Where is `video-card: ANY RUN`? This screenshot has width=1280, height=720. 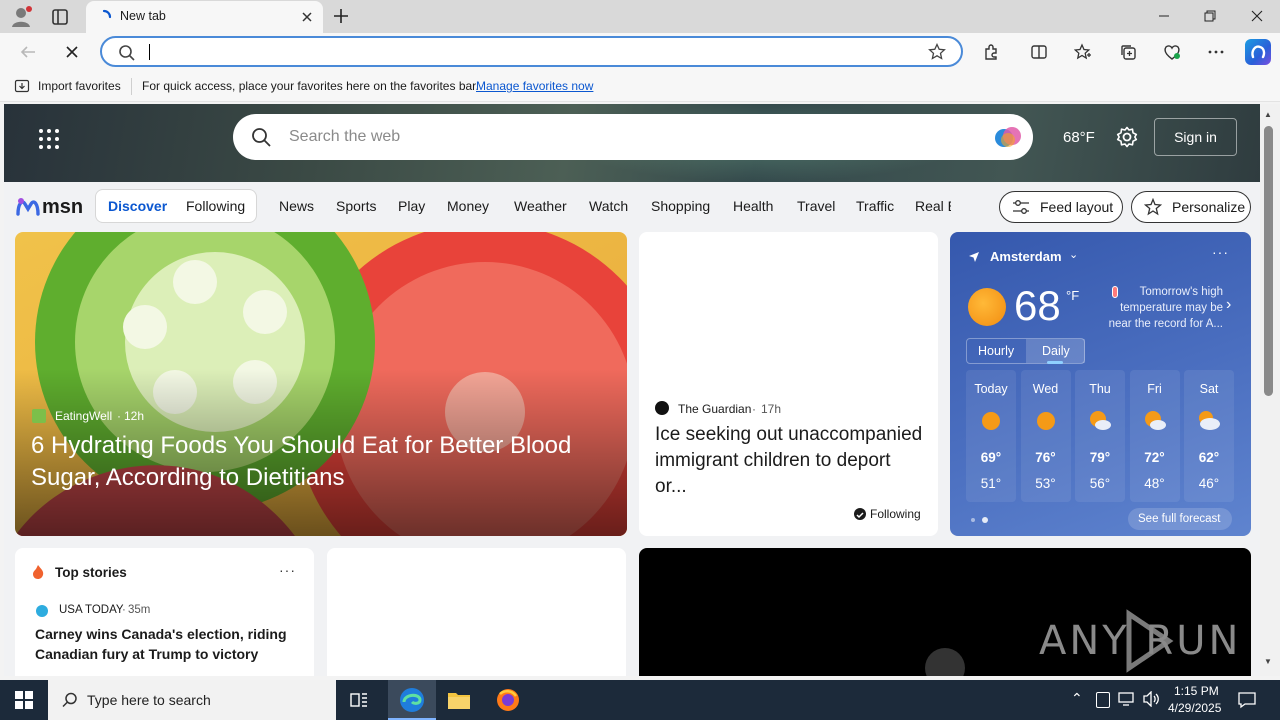
video-card: ANY RUN is located at coordinates (945, 612).